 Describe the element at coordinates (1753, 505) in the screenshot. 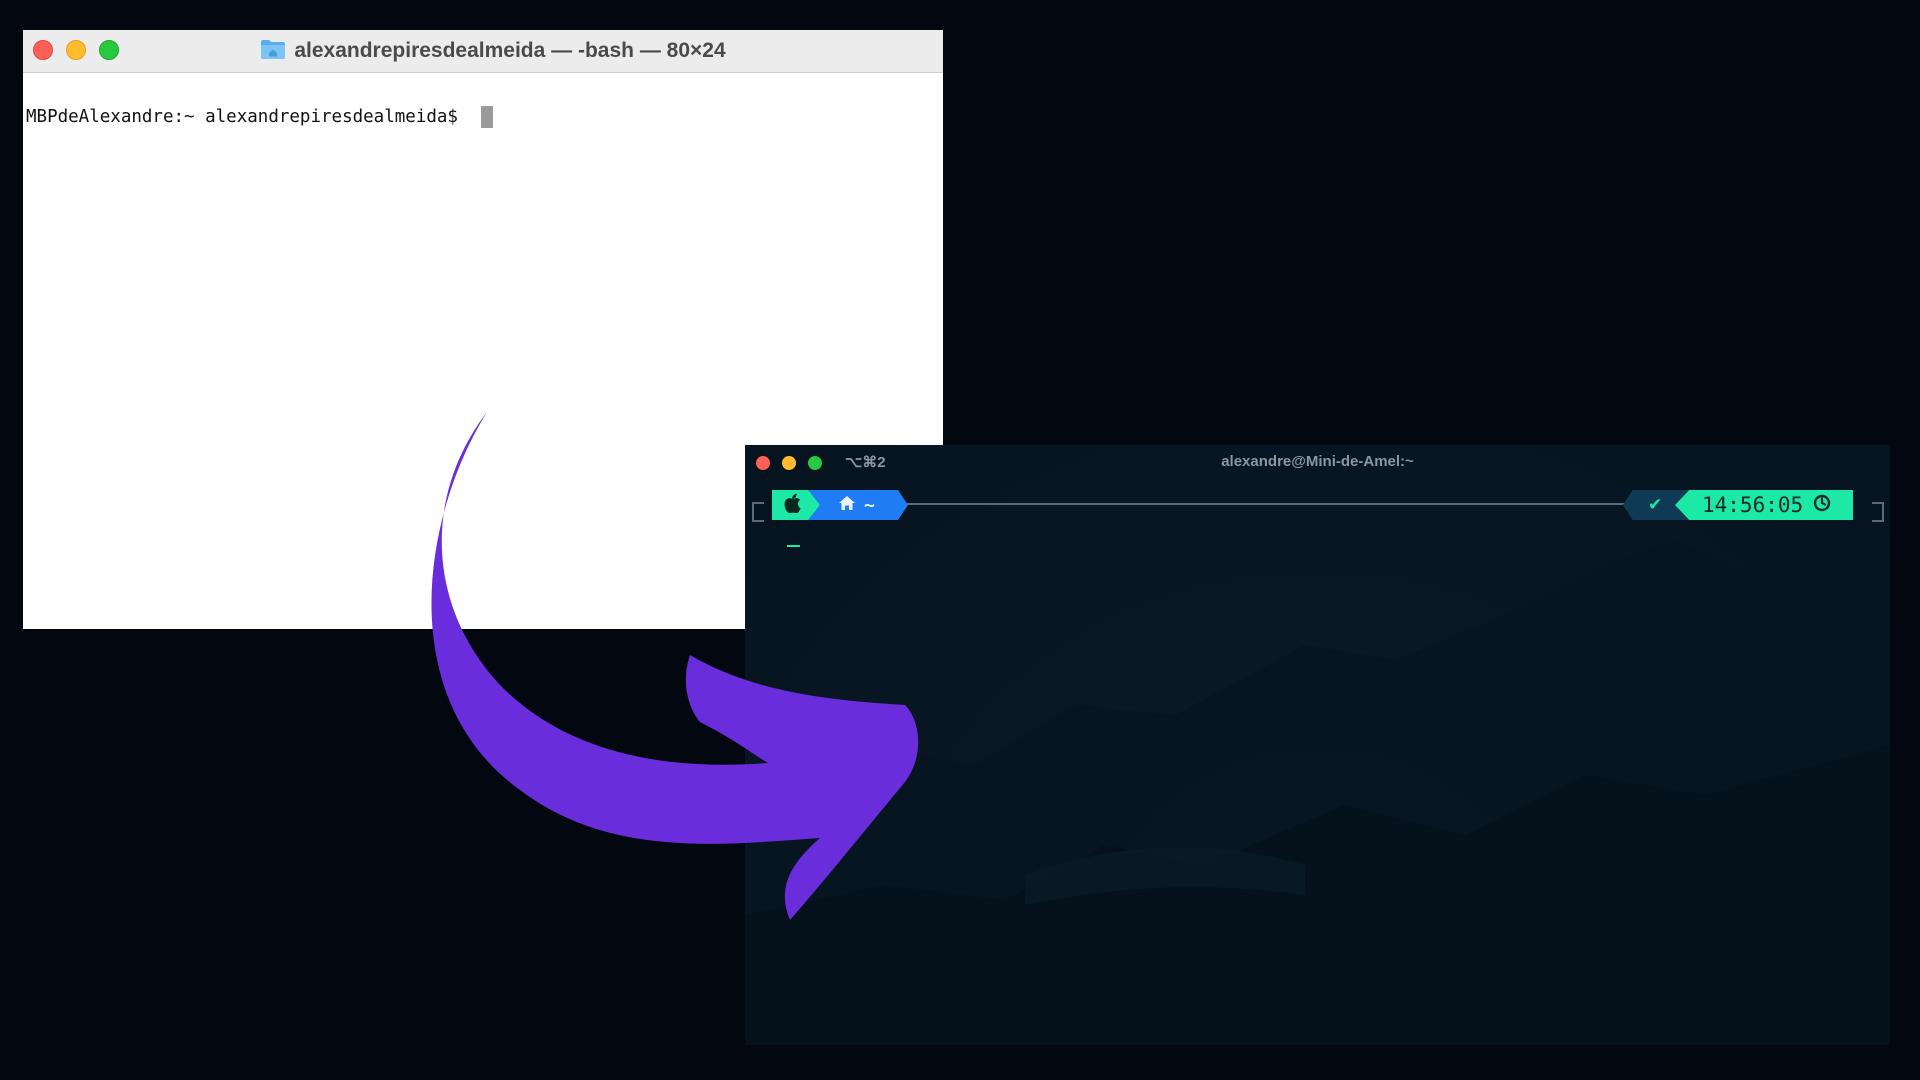

I see `prompt-time: 14:56:05` at that location.